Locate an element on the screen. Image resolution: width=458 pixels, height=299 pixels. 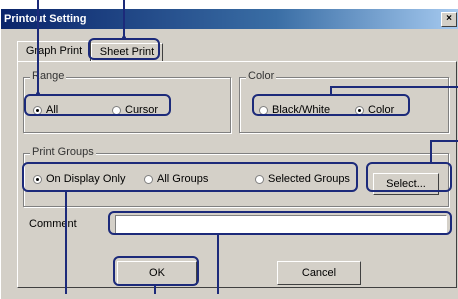
cancel-label: Cancel is located at coordinates (319, 273).